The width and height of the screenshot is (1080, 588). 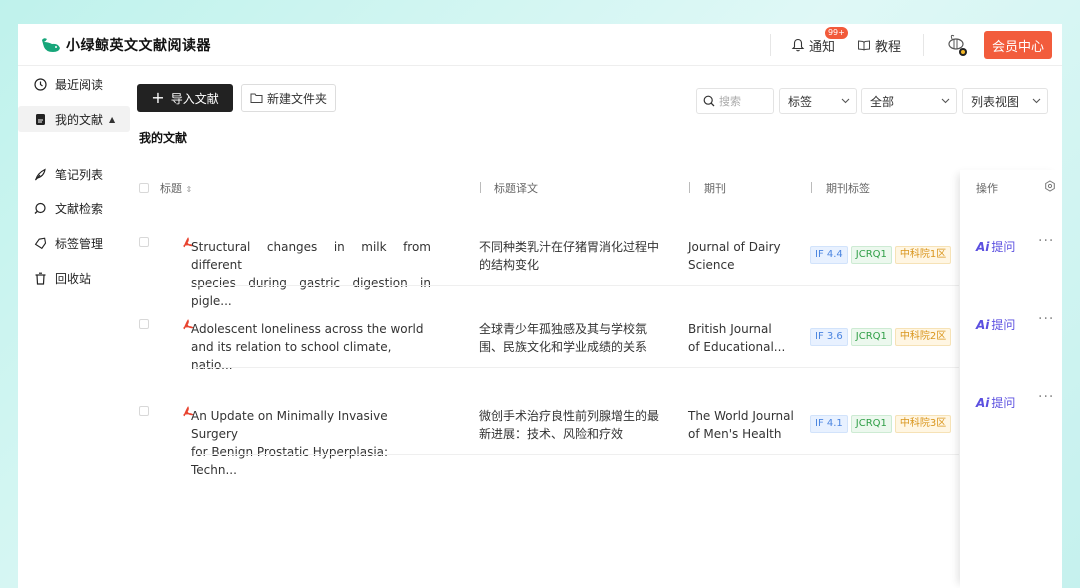 I want to click on col-title: 标题 ⇕, so click(x=176, y=188).